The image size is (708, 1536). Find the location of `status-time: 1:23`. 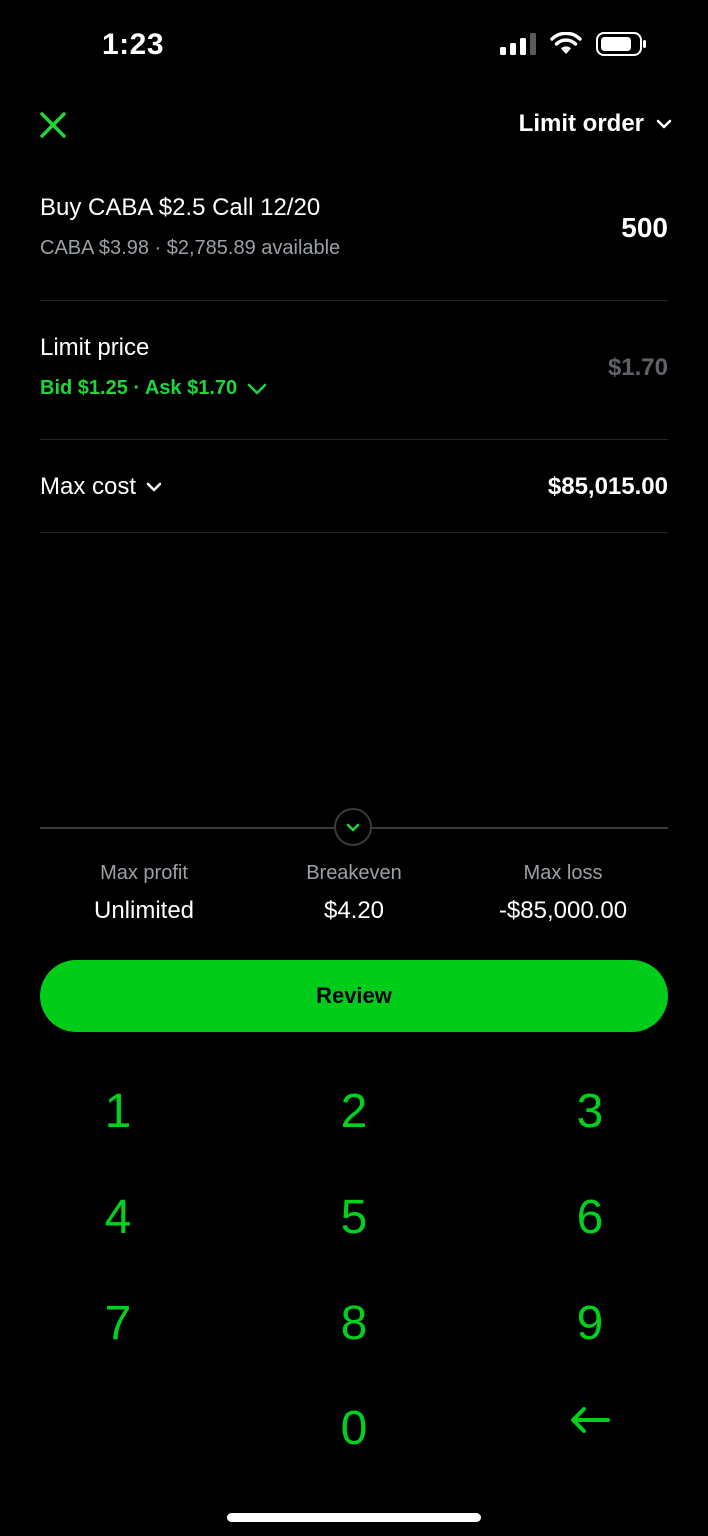

status-time: 1:23 is located at coordinates (133, 44).